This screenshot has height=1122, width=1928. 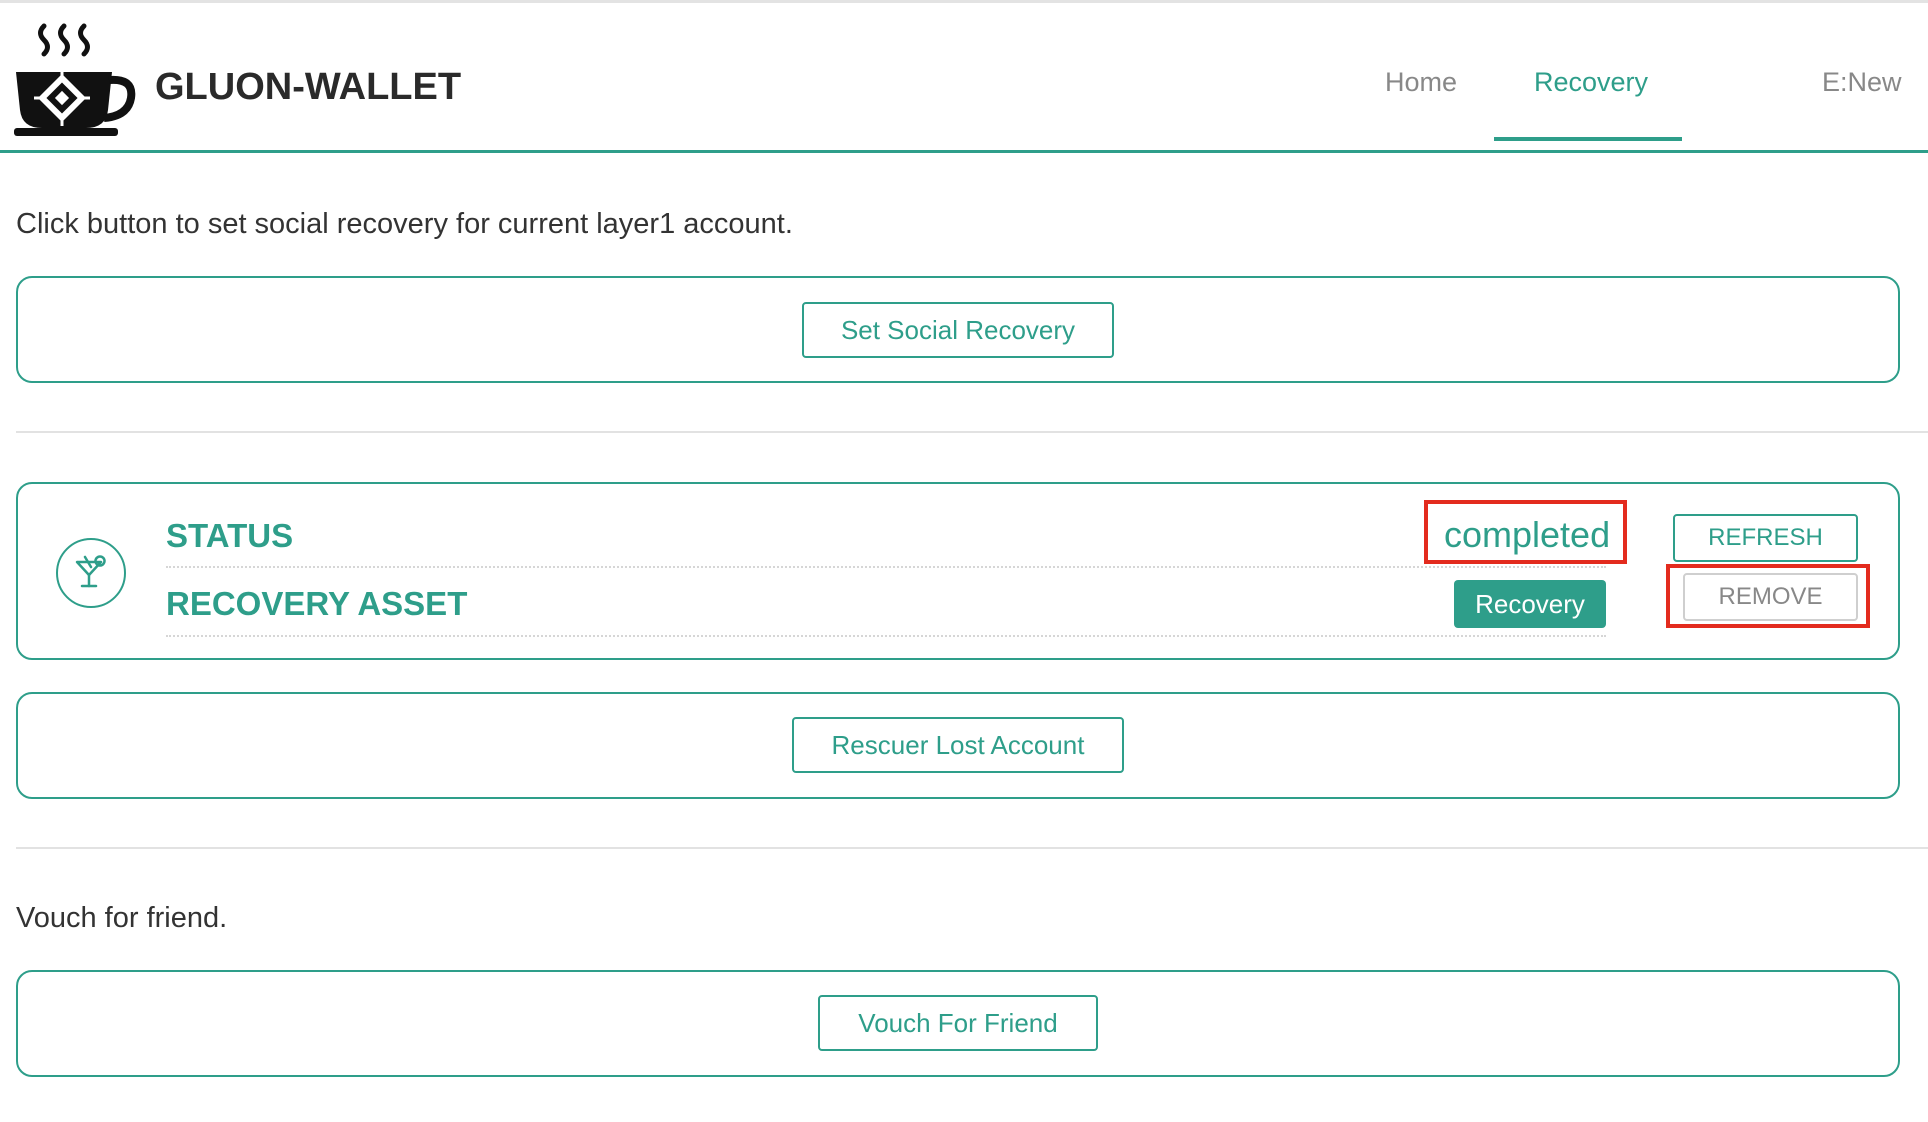 I want to click on nav-recovery: Recovery, so click(x=1591, y=82).